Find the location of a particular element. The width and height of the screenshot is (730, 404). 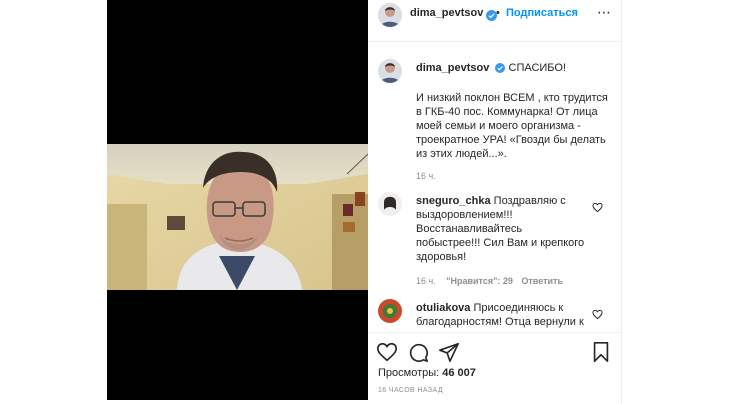

paper-plane-icon is located at coordinates (449, 352).